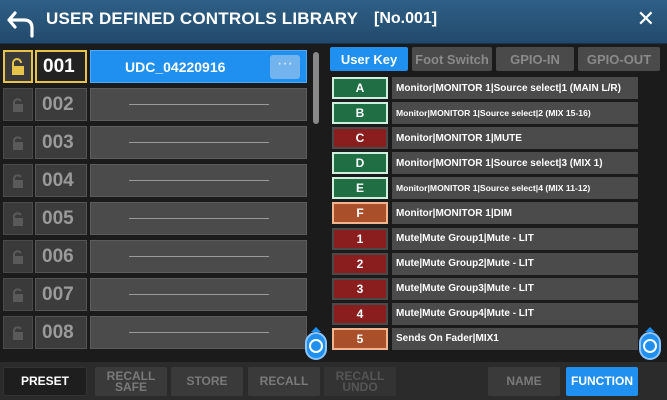 This screenshot has height=400, width=667. I want to click on key-button-d: D, so click(360, 163).